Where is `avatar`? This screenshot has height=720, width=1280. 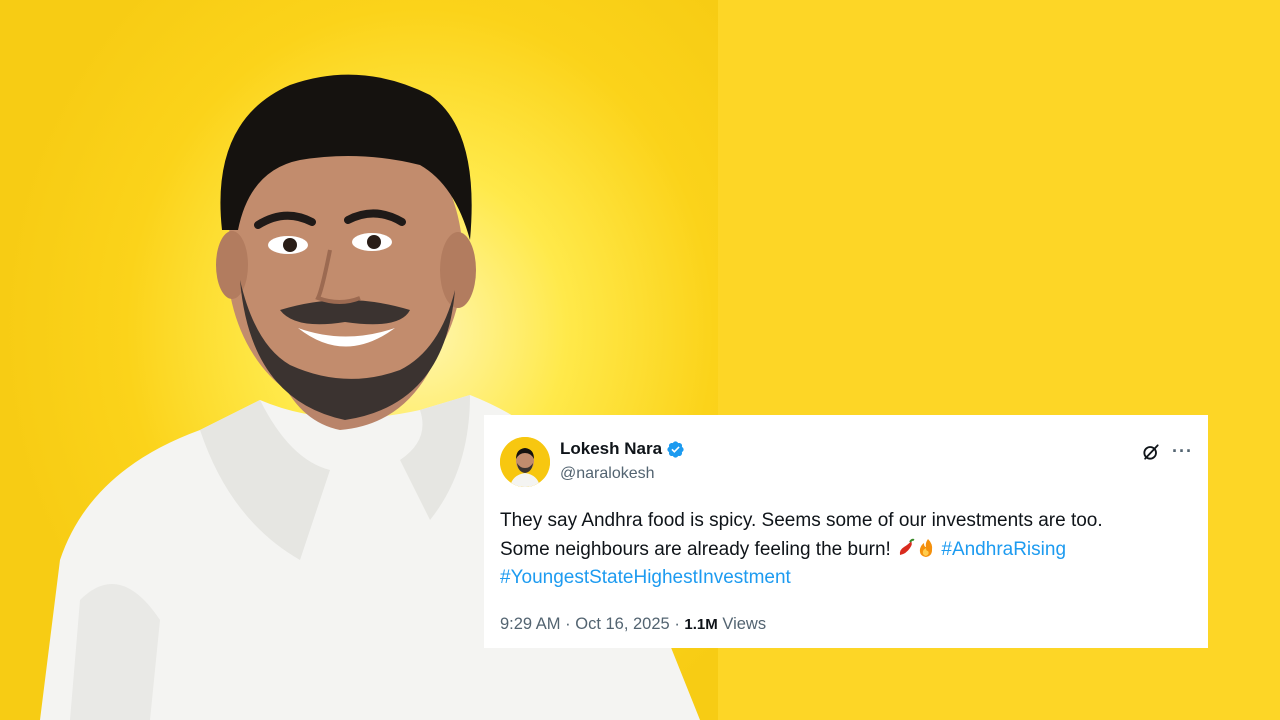
avatar is located at coordinates (525, 462).